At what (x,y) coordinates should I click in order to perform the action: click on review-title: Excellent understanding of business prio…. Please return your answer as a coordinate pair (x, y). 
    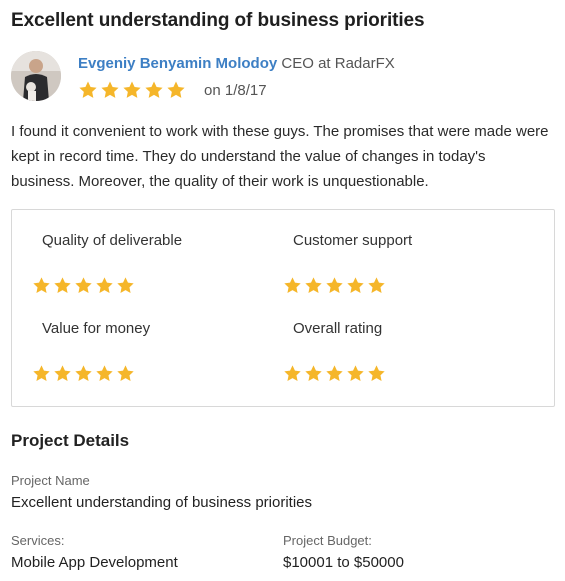
    Looking at the image, I should click on (218, 20).